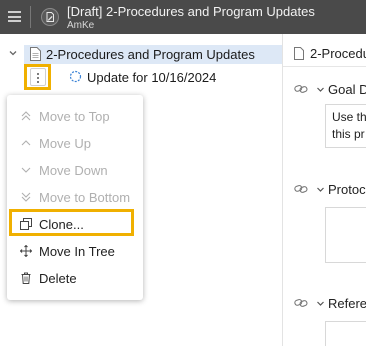 The width and height of the screenshot is (366, 346). Describe the element at coordinates (26, 143) in the screenshot. I see `chevron-up-icon` at that location.